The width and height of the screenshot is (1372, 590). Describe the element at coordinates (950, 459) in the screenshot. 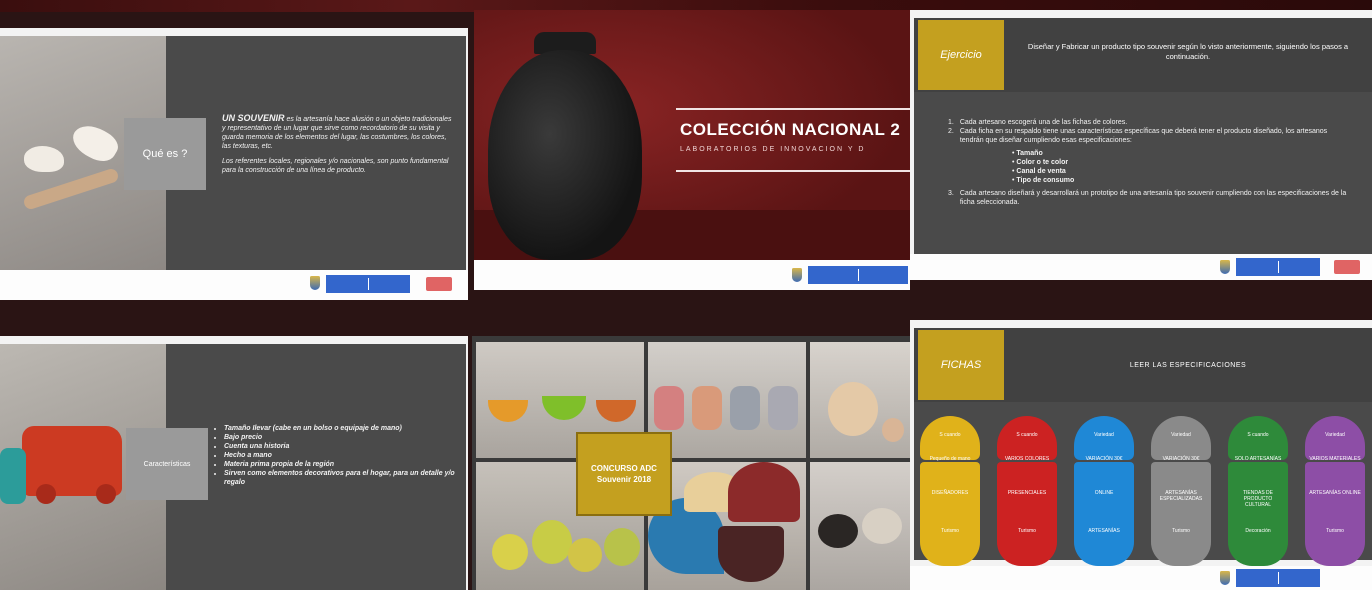

I see `ficha-card-label: Pequeño de mano` at that location.